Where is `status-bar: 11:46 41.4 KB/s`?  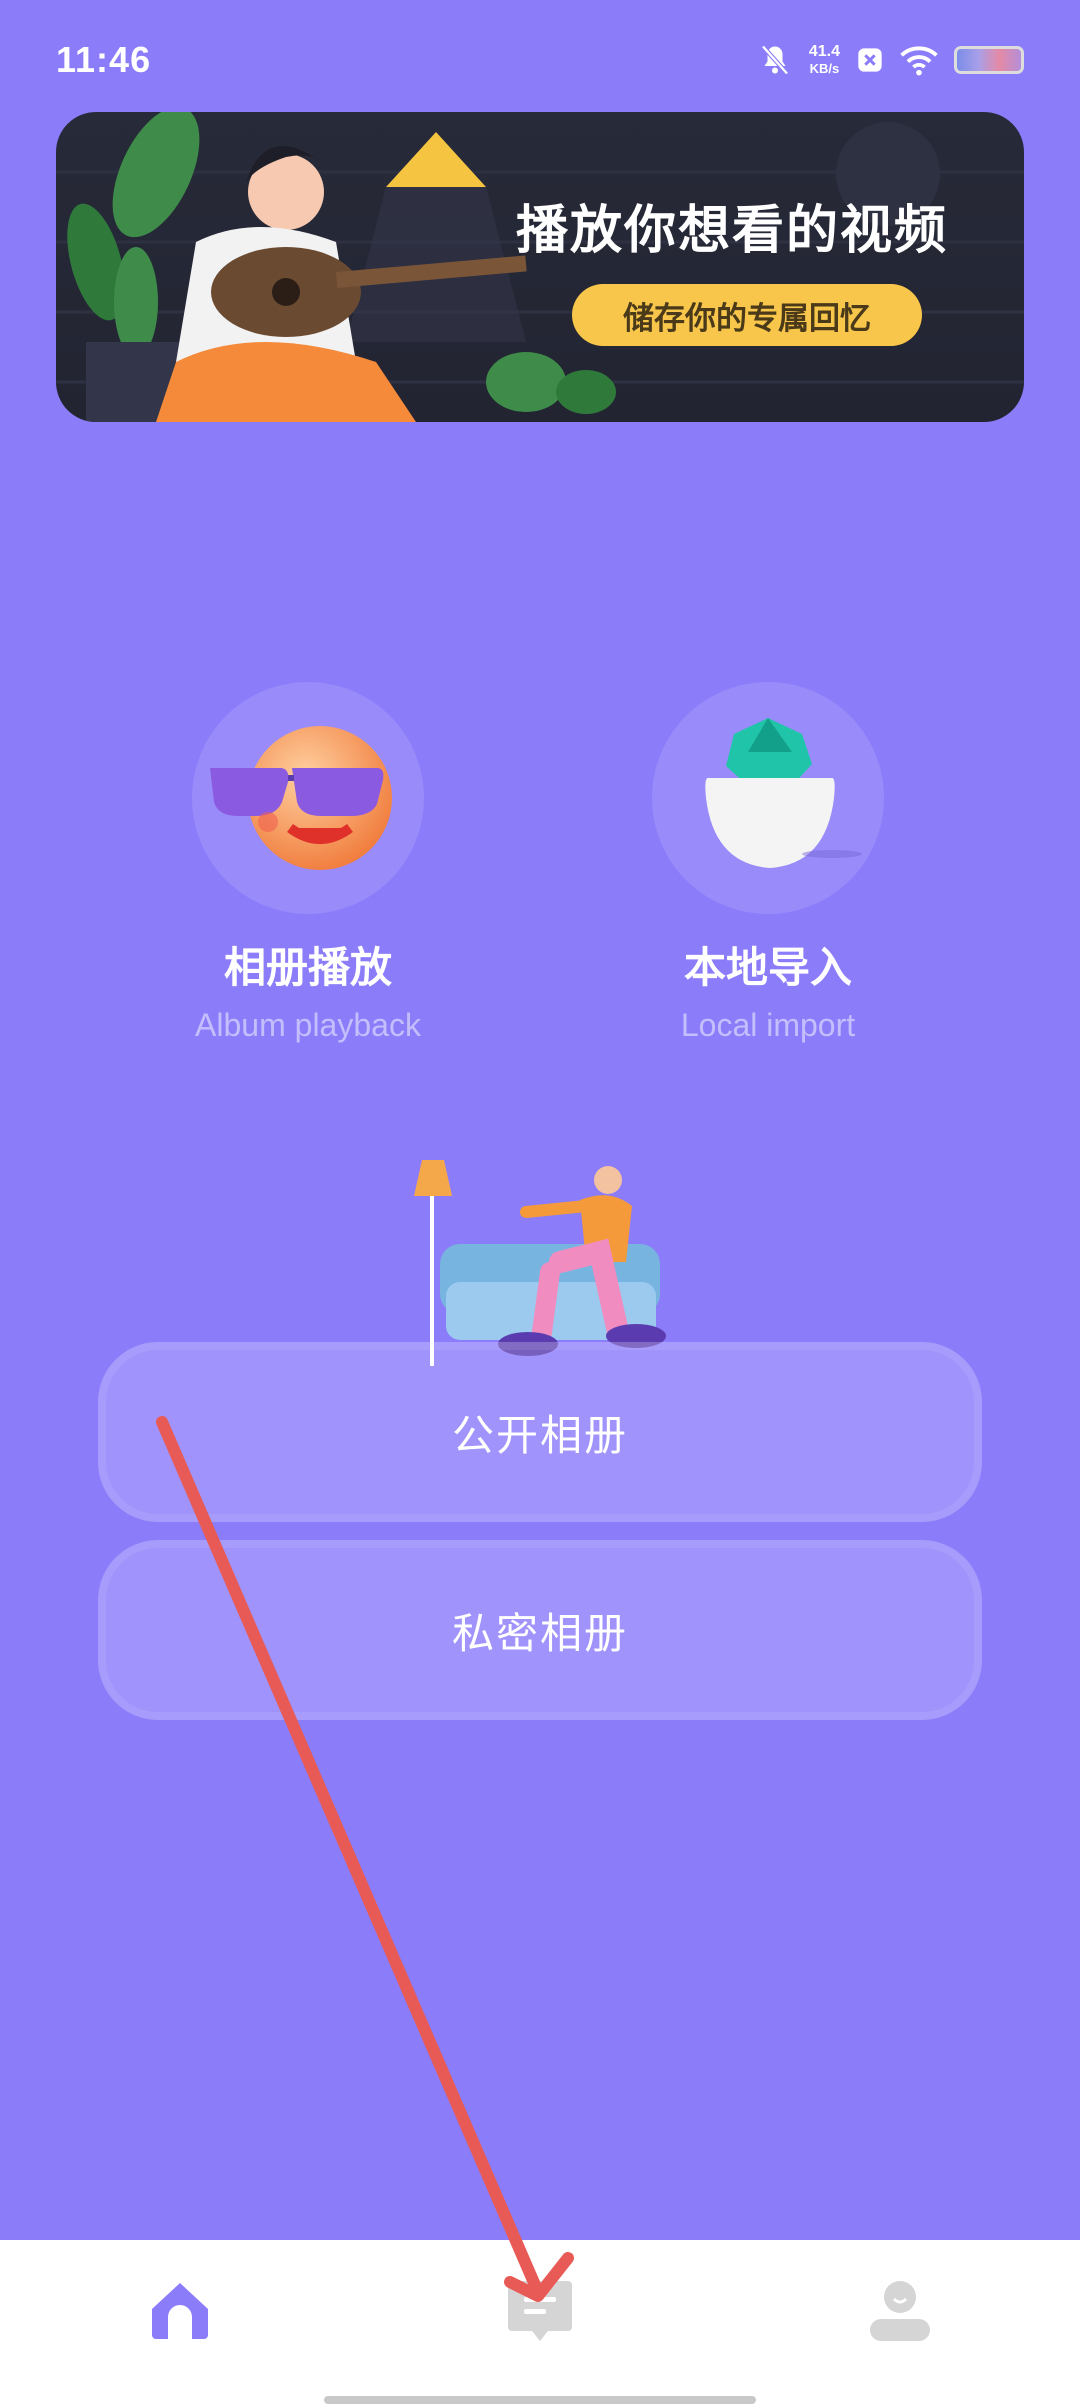 status-bar: 11:46 41.4 KB/s is located at coordinates (540, 60).